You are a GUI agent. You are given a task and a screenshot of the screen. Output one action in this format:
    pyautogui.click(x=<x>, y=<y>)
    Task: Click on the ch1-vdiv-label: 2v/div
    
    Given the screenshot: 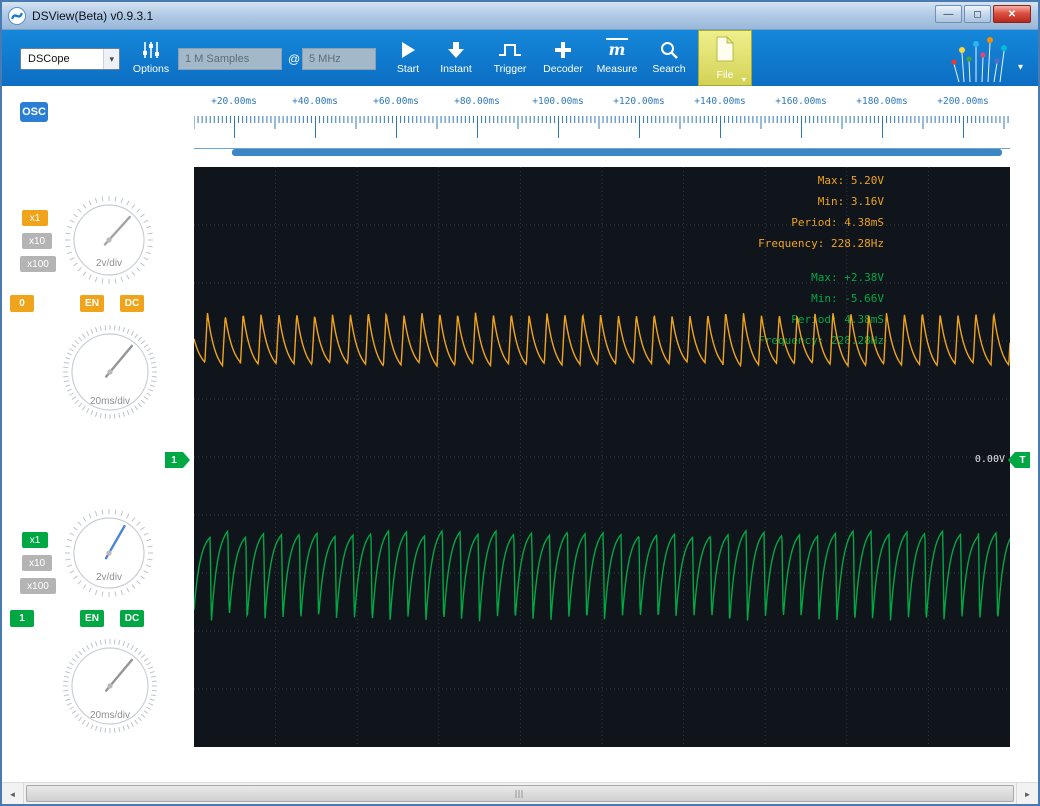 What is the action you would take?
    pyautogui.click(x=109, y=577)
    